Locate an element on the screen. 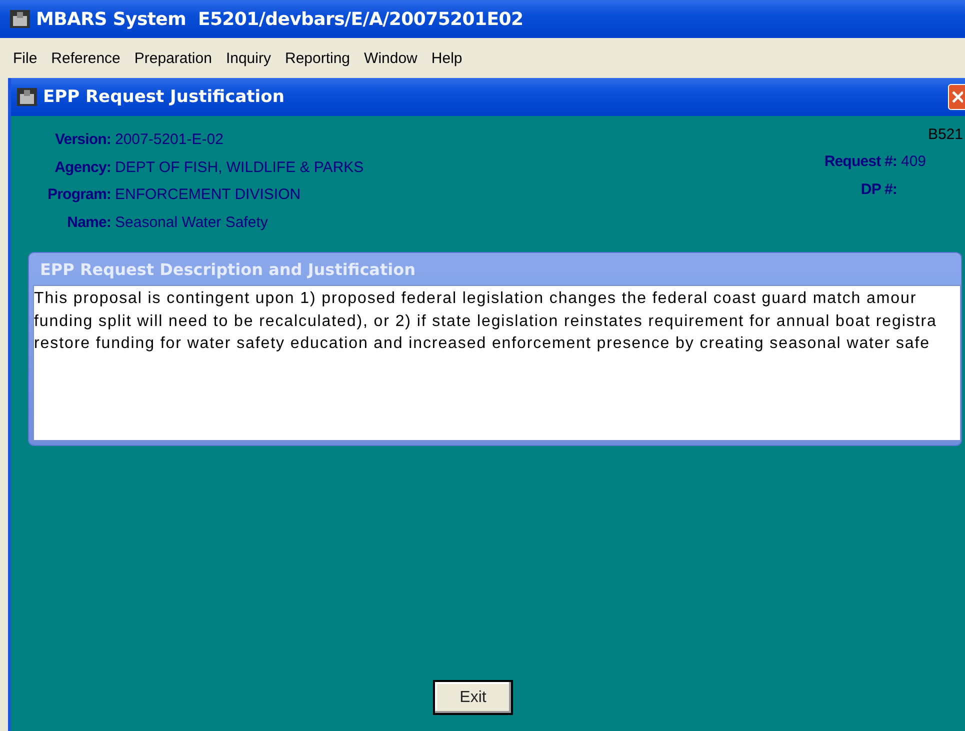  menu-item: Reference is located at coordinates (86, 58).